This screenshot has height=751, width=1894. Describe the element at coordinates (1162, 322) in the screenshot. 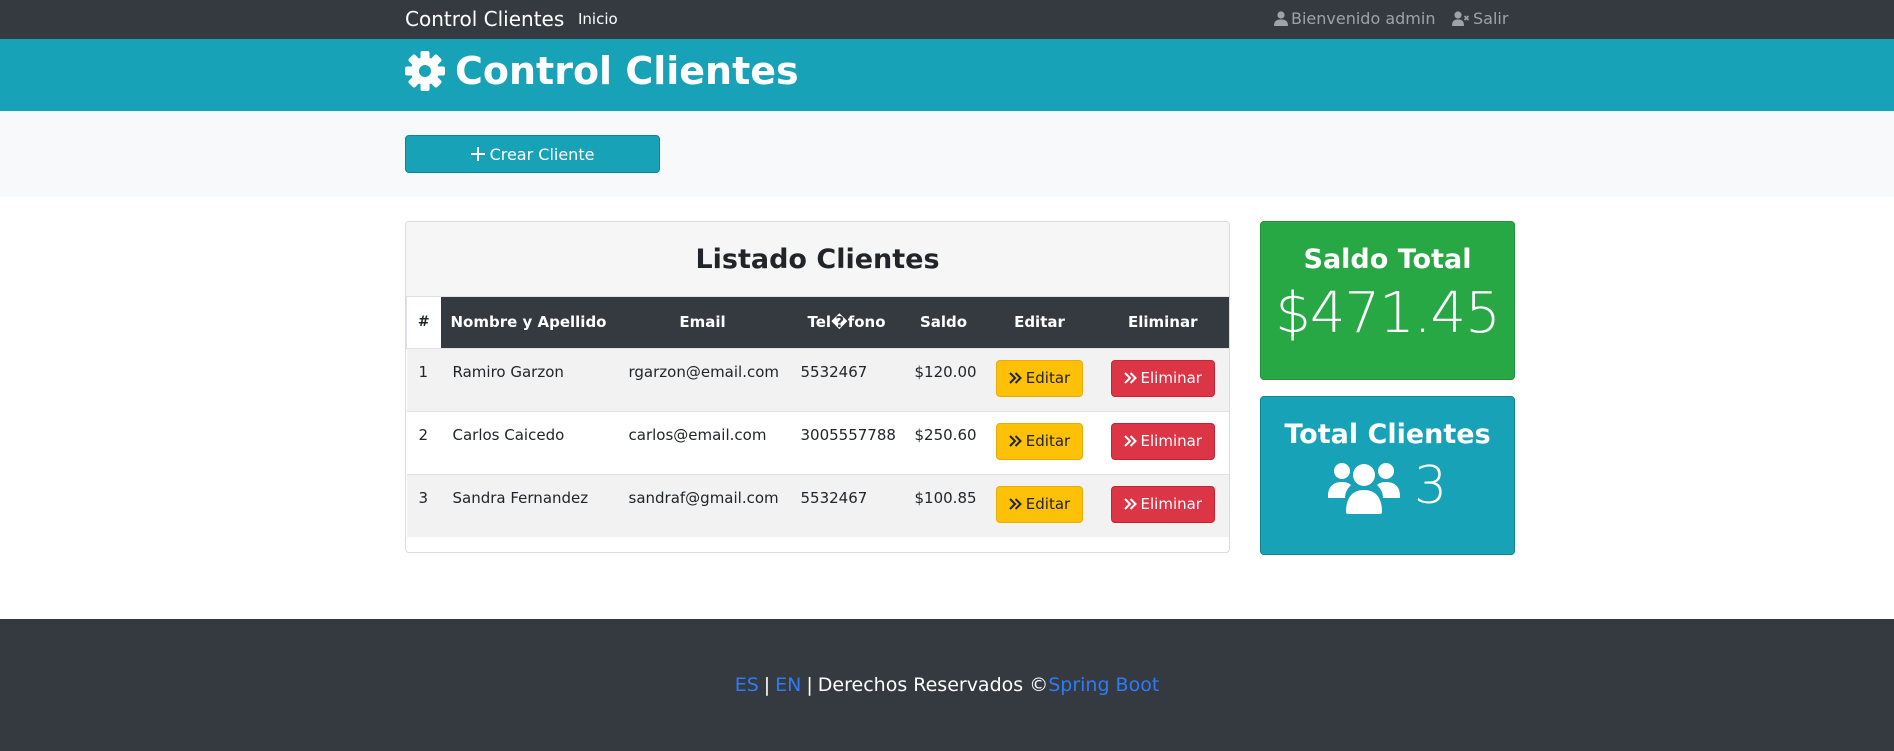

I see `column-header-delete: Eliminar` at that location.